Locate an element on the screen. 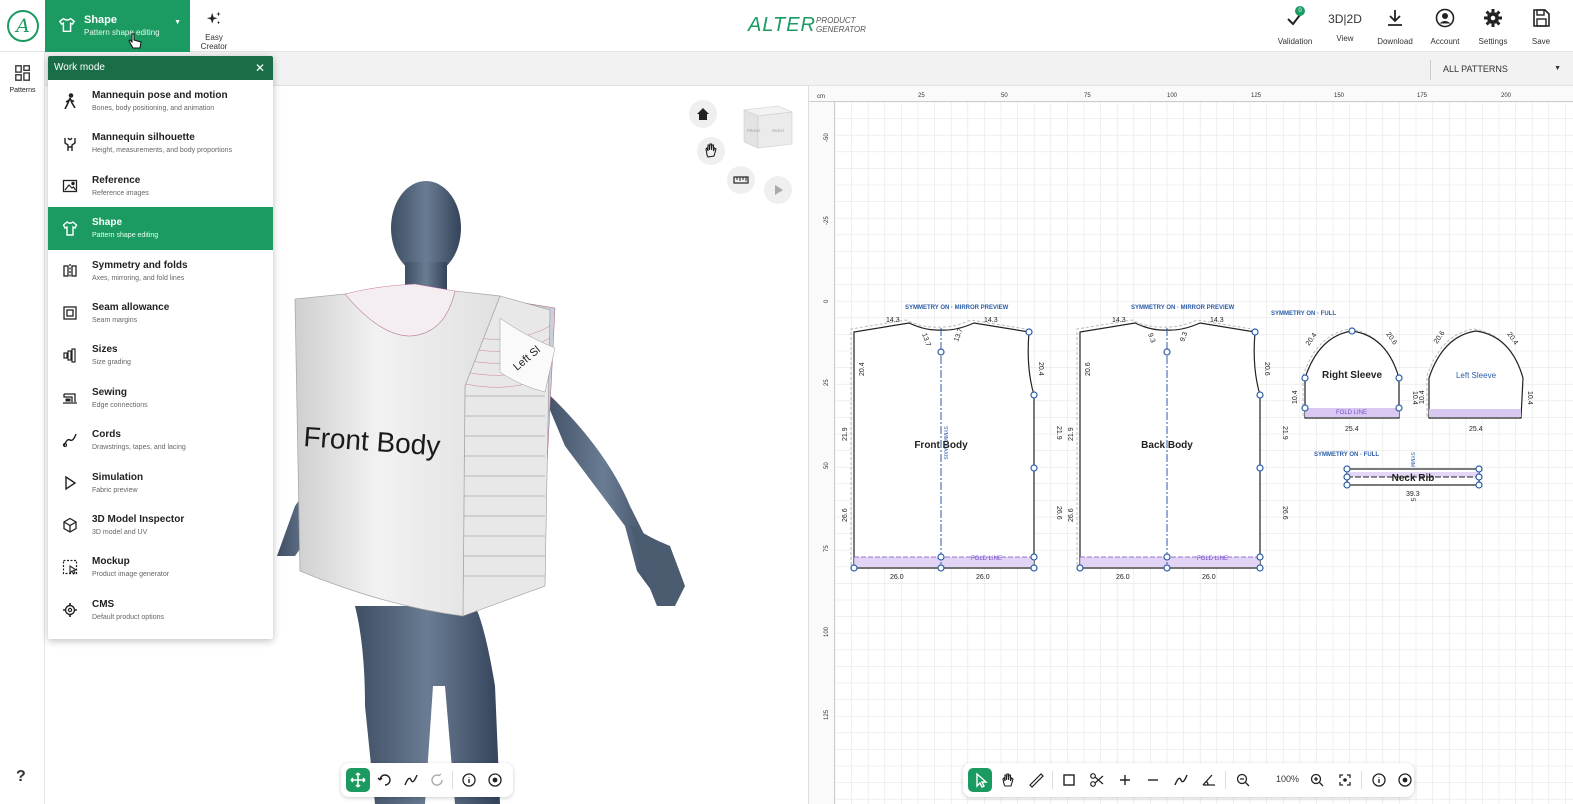 The height and width of the screenshot is (804, 1573). angle-tool-button is located at coordinates (1209, 780).